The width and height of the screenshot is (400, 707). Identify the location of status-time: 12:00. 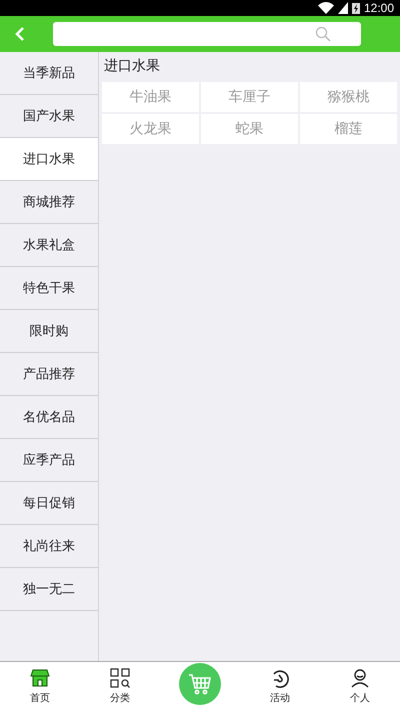
(379, 8).